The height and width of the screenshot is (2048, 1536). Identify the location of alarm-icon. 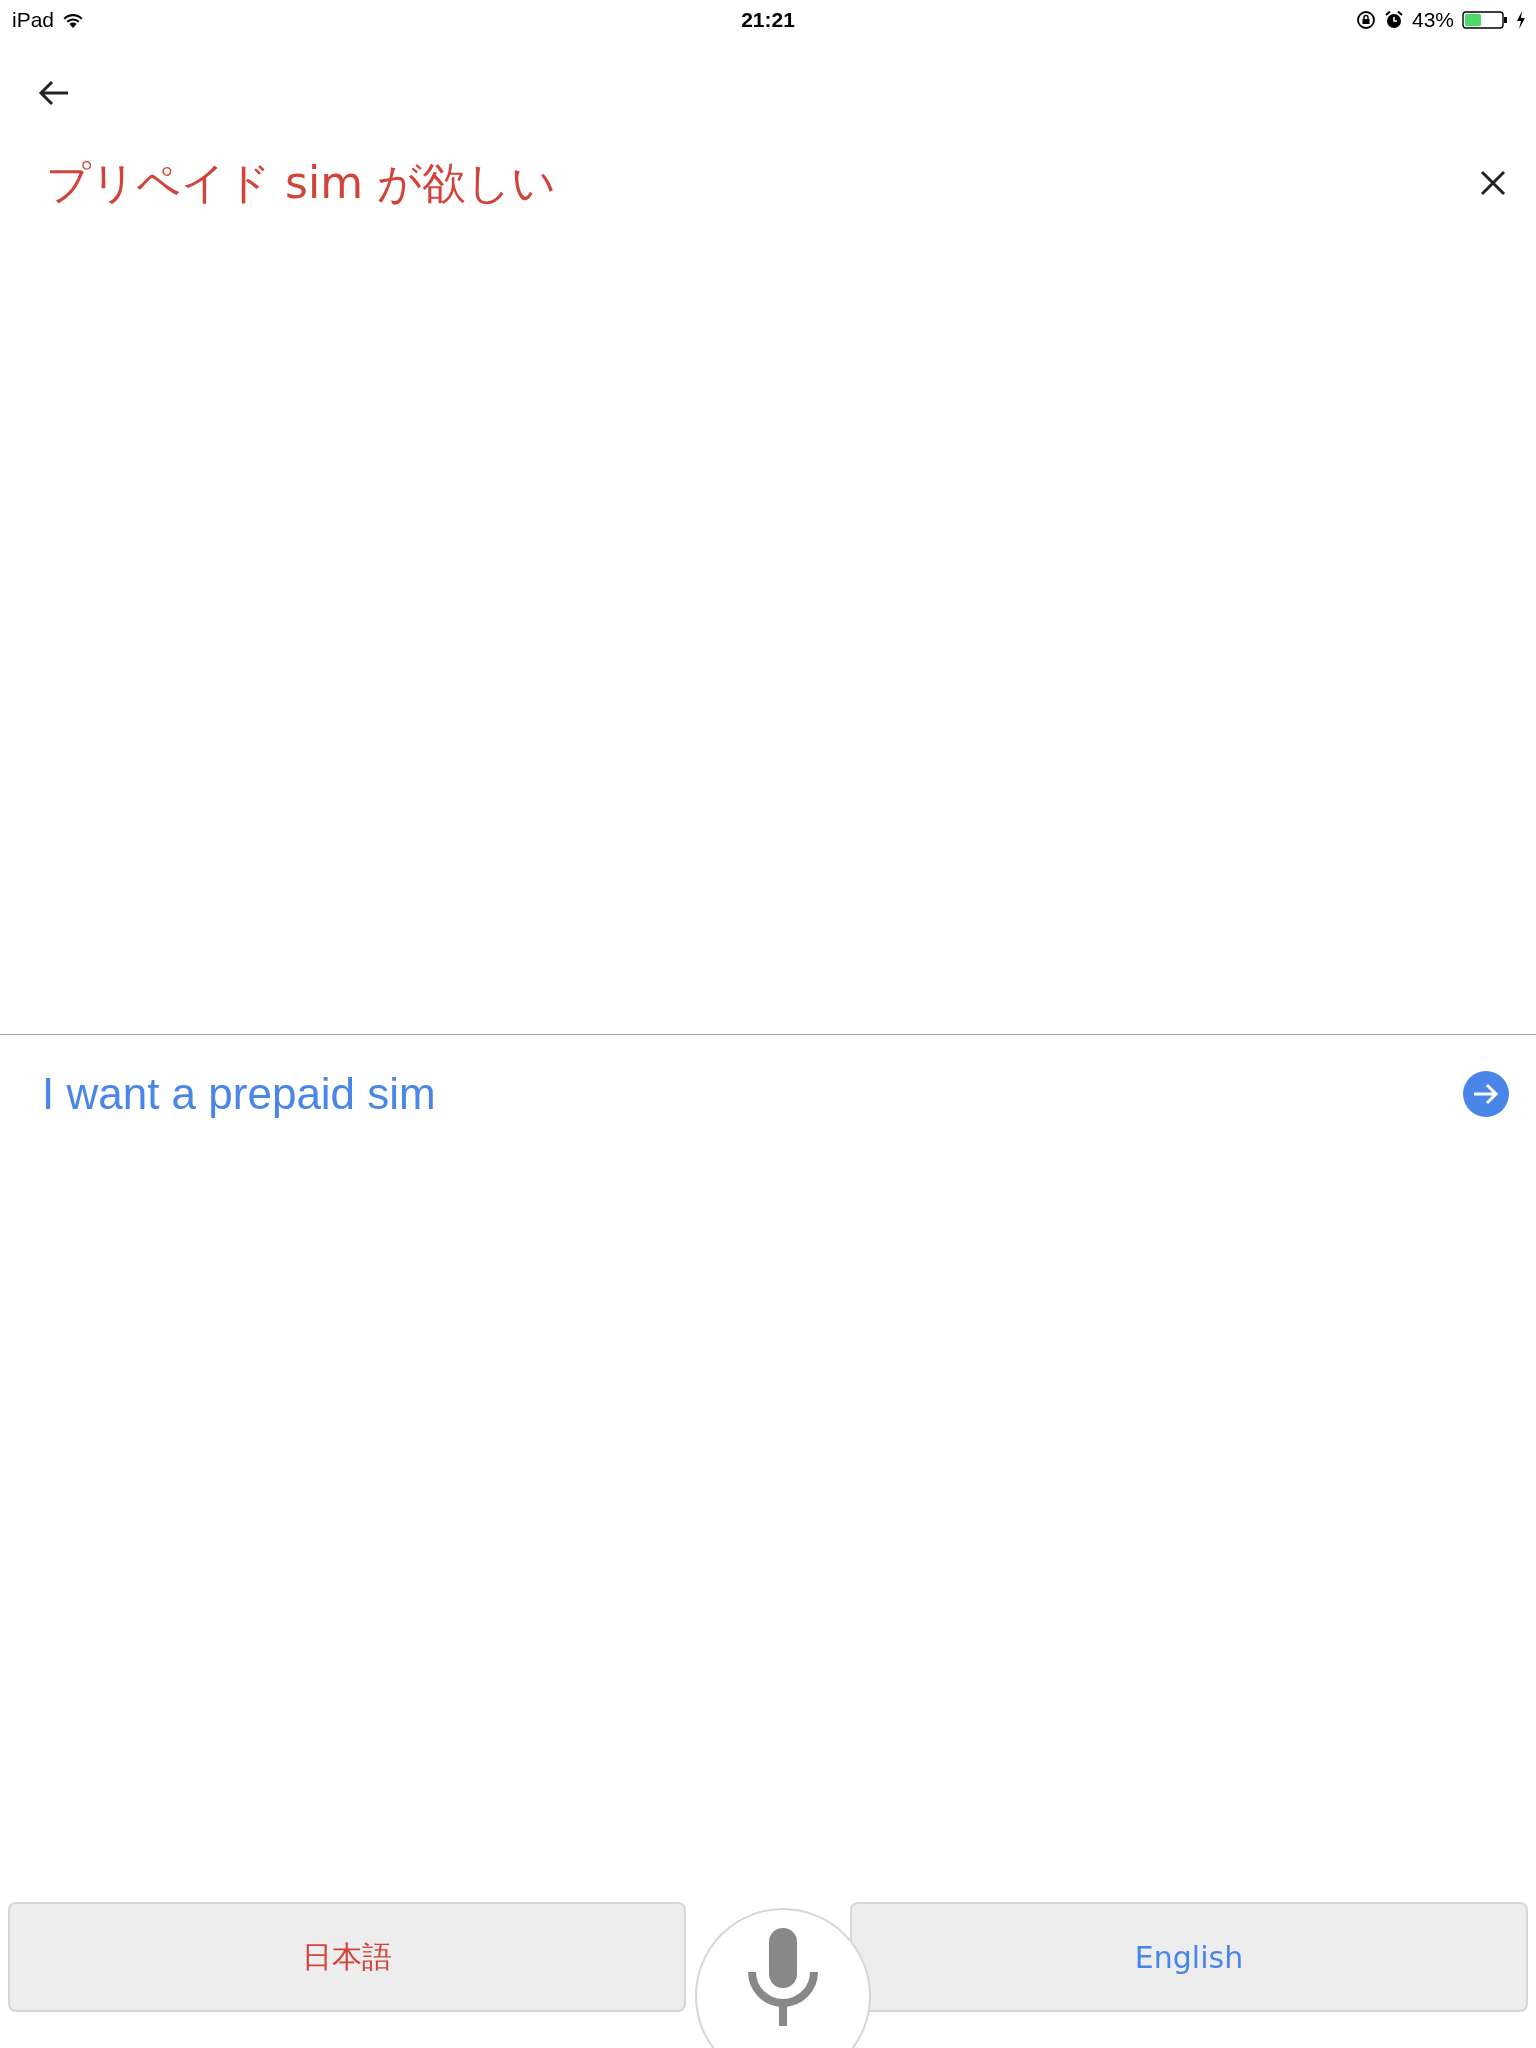
(1393, 20).